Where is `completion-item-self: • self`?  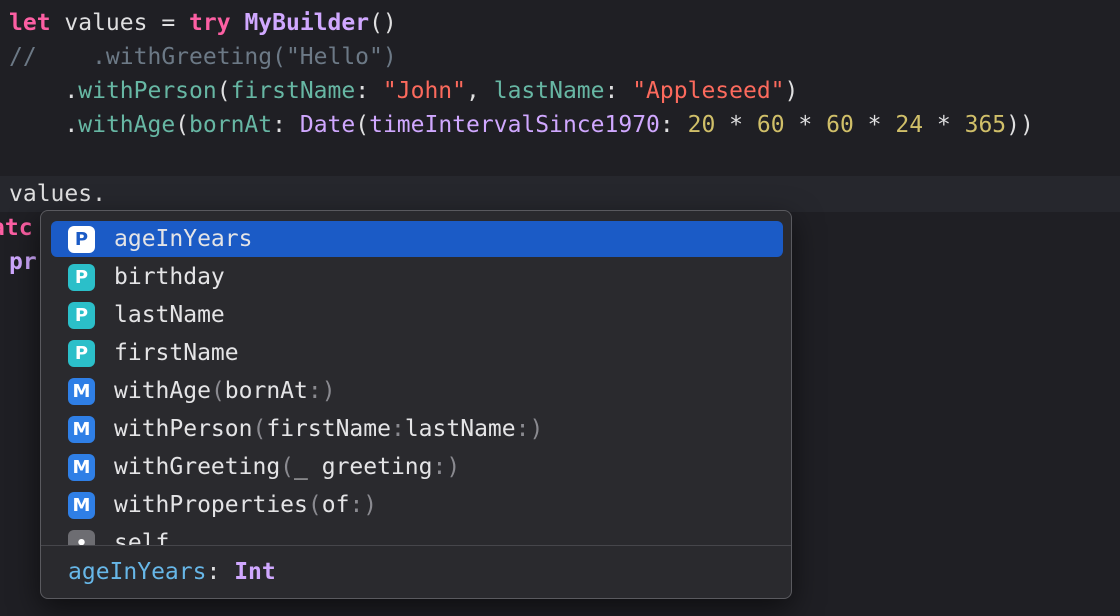
completion-item-self: • self is located at coordinates (417, 535).